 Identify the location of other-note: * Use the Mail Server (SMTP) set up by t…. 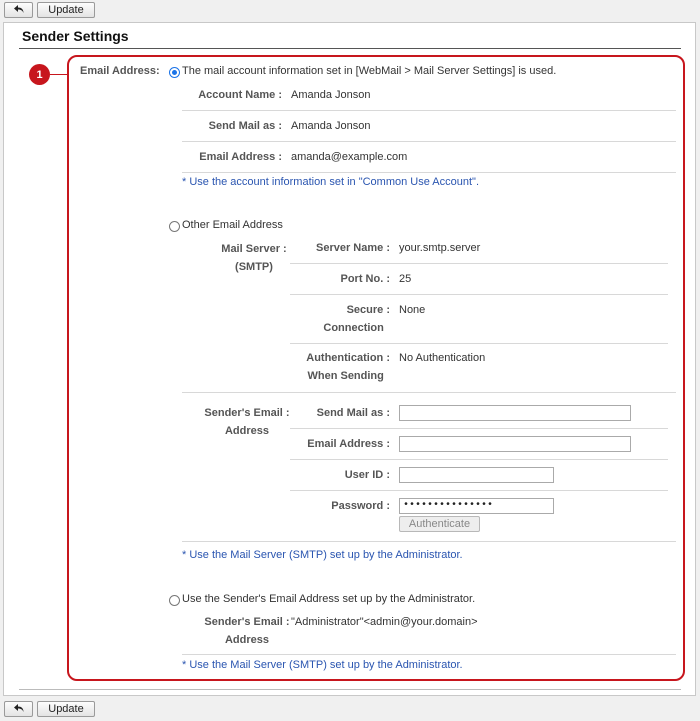
(322, 555).